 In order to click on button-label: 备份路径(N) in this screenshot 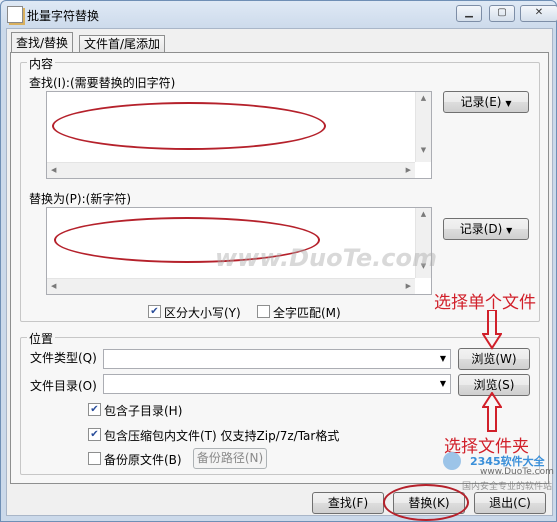, I will do `click(230, 458)`.